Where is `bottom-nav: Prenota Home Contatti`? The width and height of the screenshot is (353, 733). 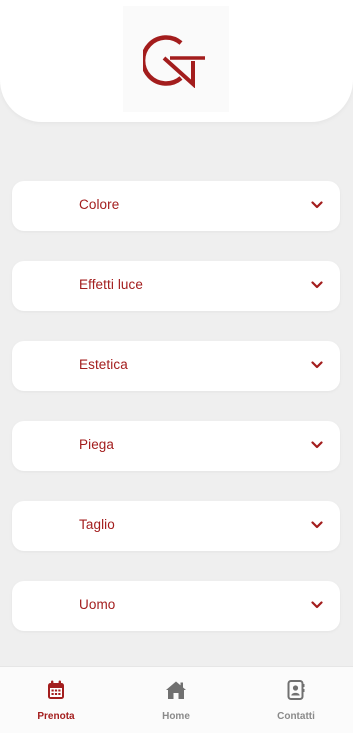
bottom-nav: Prenota Home Contatti is located at coordinates (176, 699).